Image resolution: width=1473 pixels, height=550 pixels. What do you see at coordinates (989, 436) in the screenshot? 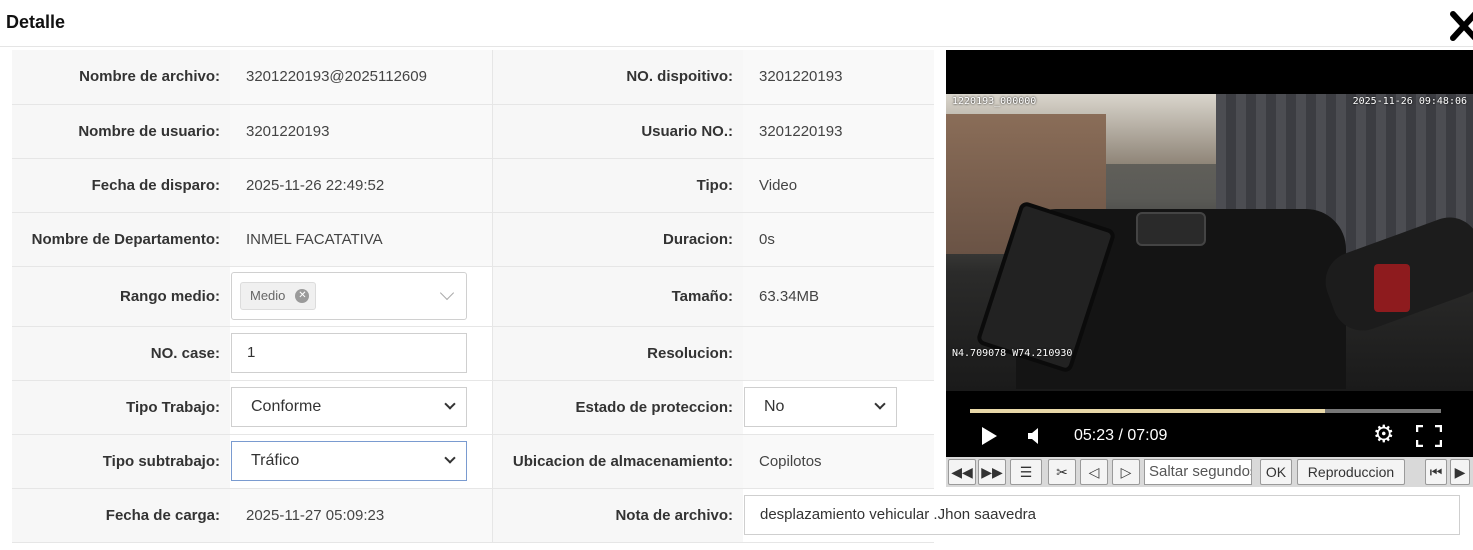
I see `play-icon` at bounding box center [989, 436].